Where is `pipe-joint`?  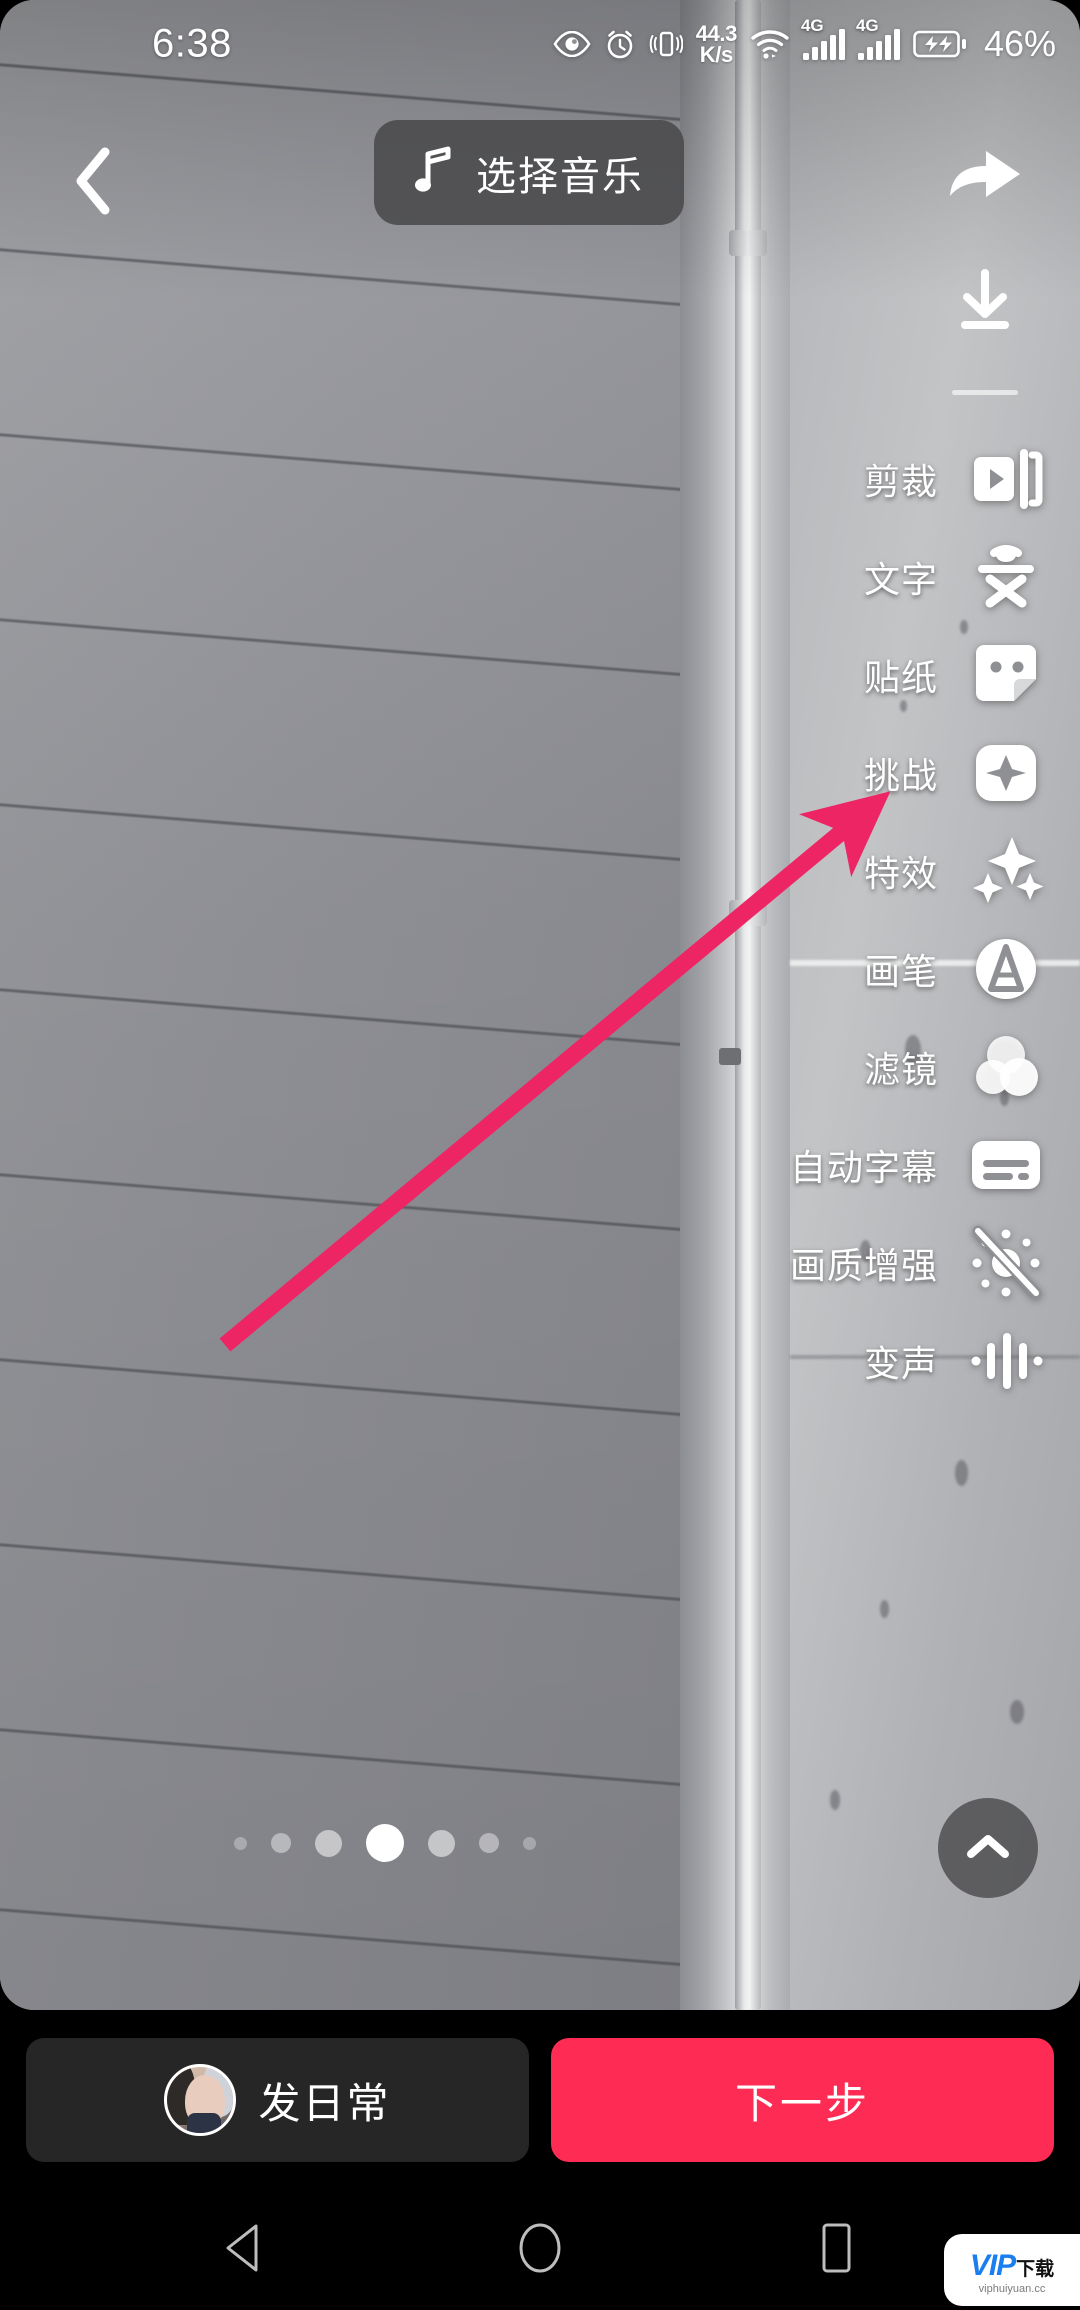 pipe-joint is located at coordinates (748, 243).